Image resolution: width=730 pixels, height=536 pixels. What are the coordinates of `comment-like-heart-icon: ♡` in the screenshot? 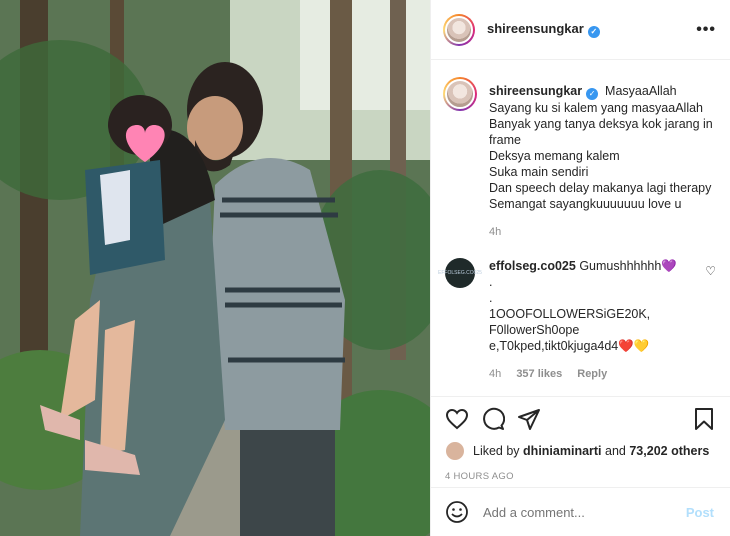 It's located at (710, 320).